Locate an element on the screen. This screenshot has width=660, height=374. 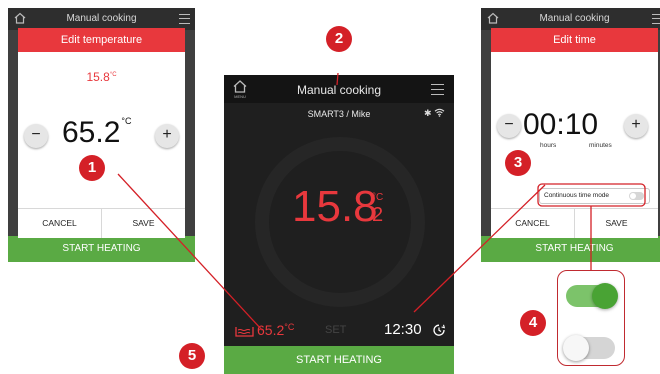
status-icons: ✱ is located at coordinates (434, 113).